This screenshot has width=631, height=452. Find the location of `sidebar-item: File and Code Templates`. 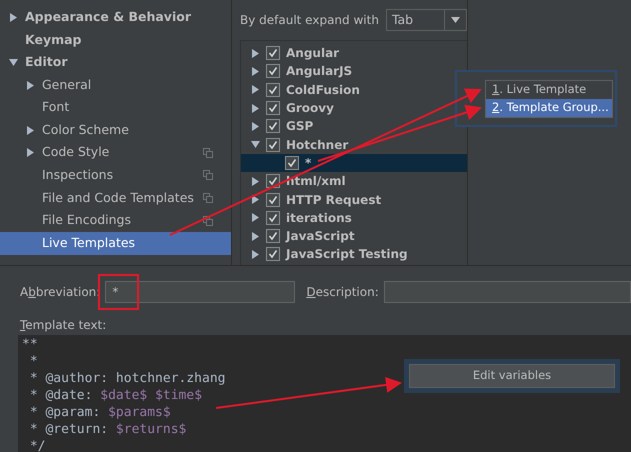

sidebar-item: File and Code Templates is located at coordinates (115, 198).